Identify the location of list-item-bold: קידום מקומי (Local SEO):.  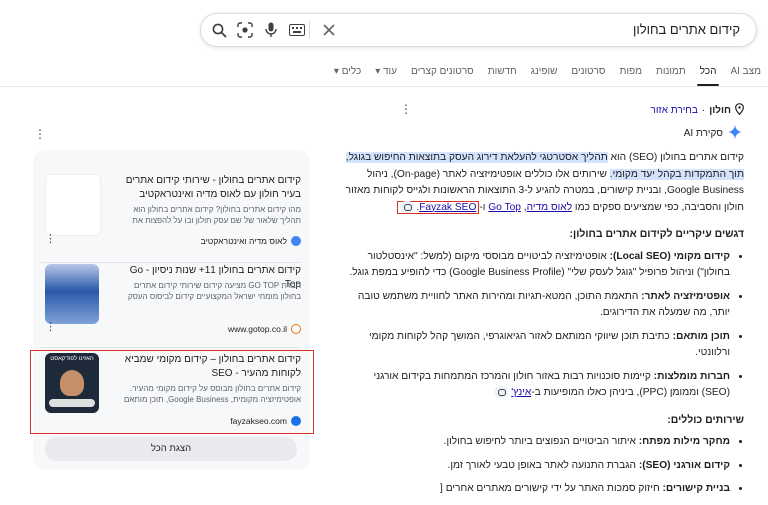
(669, 256).